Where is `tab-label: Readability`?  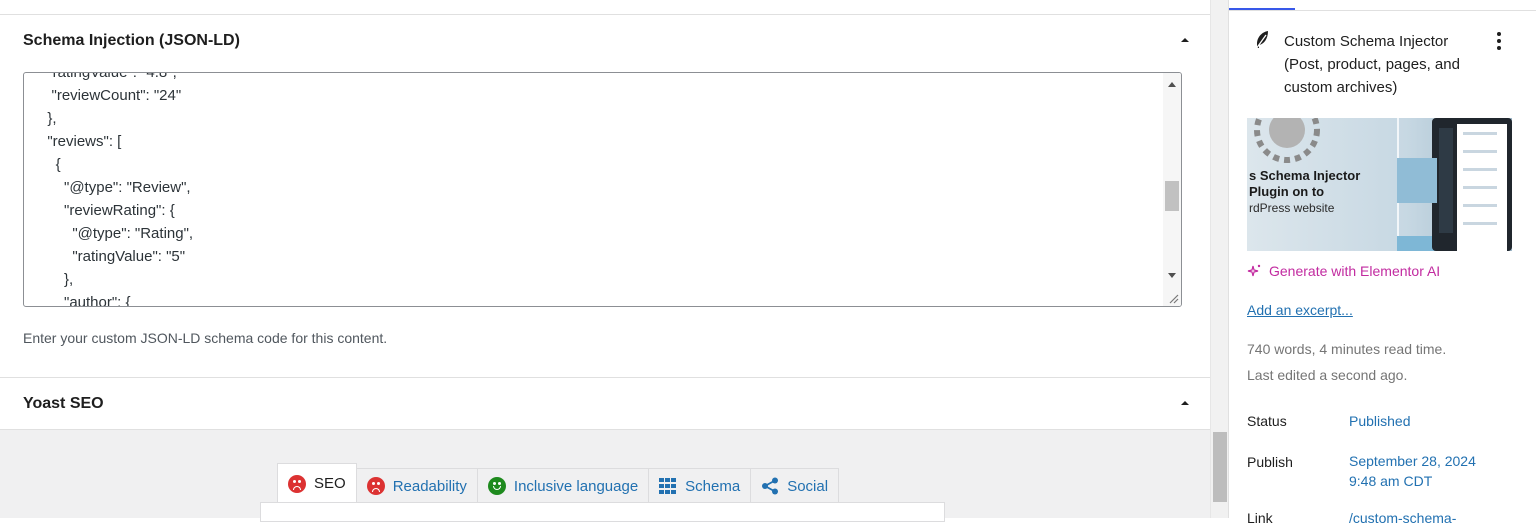 tab-label: Readability is located at coordinates (429, 486).